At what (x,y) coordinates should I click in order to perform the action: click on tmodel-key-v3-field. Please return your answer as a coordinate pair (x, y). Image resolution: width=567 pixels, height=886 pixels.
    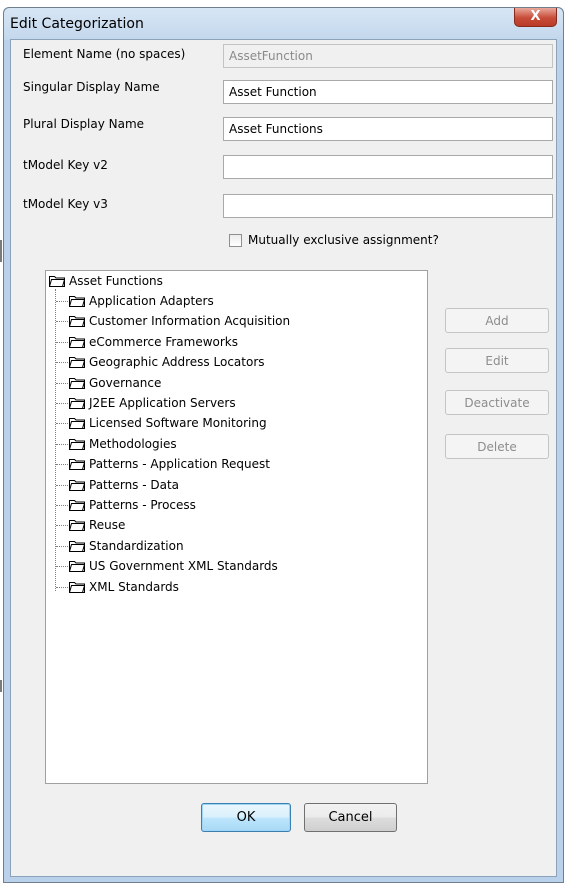
    Looking at the image, I should click on (388, 206).